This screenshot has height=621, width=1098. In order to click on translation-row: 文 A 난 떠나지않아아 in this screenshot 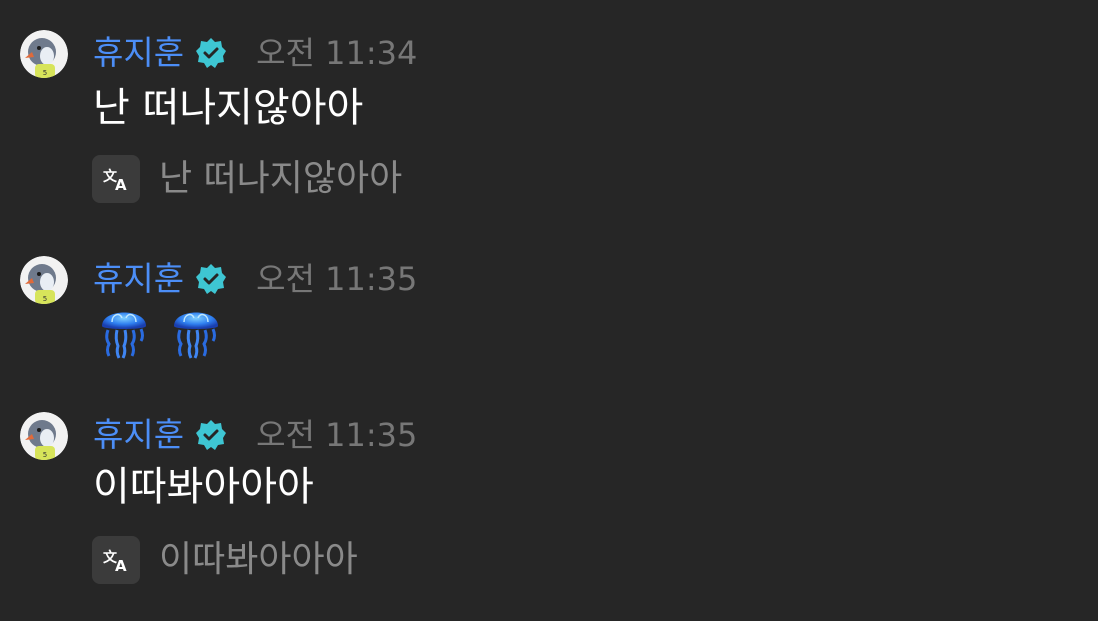, I will do `click(247, 179)`.